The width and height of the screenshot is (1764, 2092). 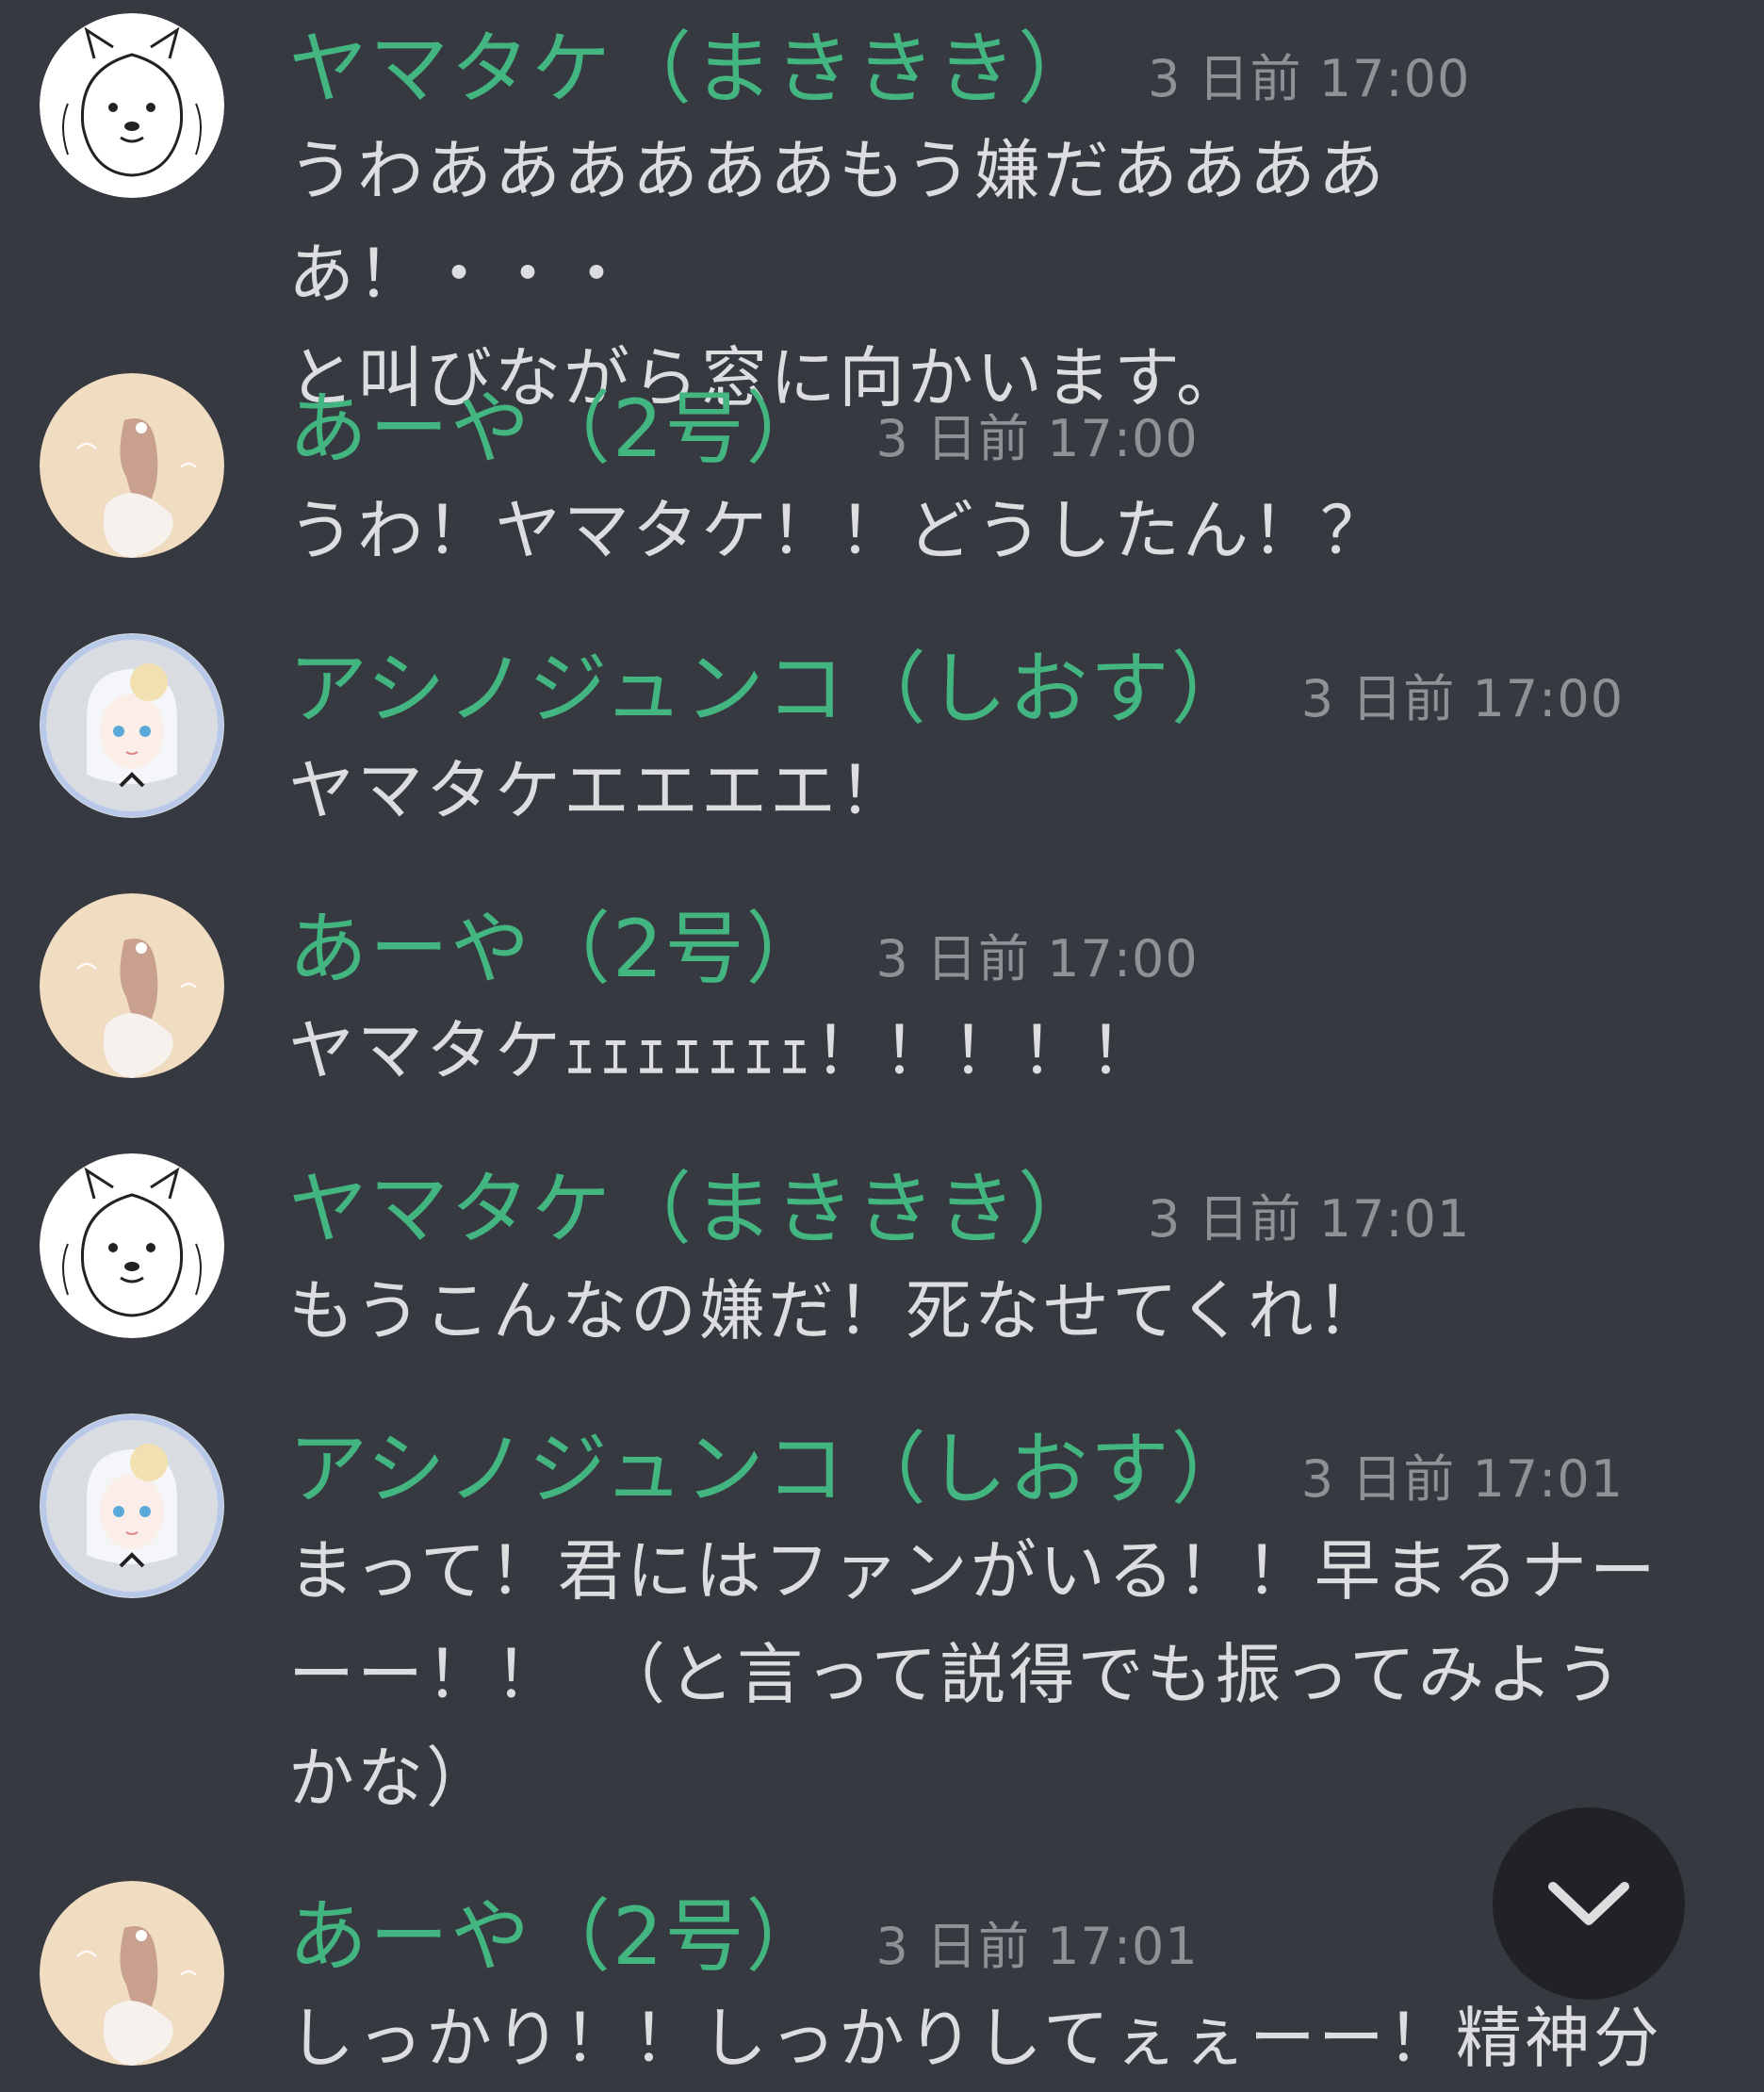 I want to click on message-text: しっかり！！しっかりしてぇぇーー！精神分, so click(x=975, y=2038).